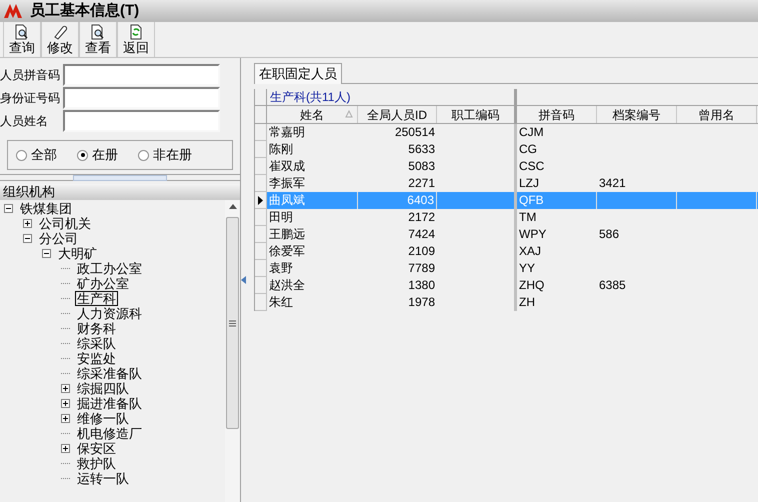  I want to click on tree-item: 综采准备队, so click(109, 373).